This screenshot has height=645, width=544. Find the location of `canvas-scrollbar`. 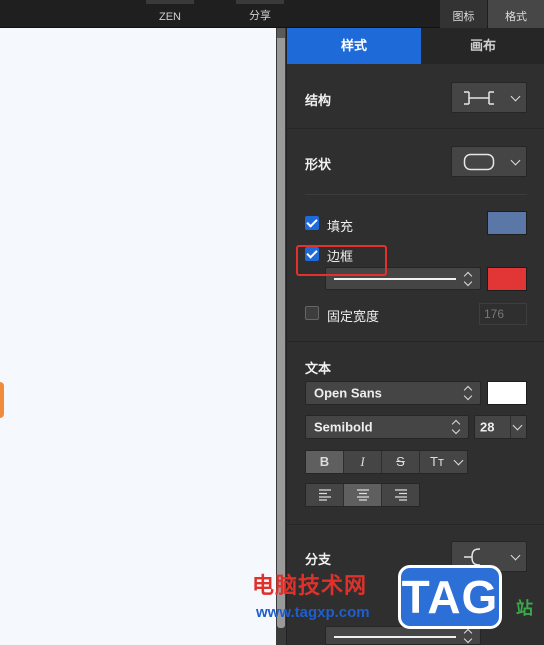

canvas-scrollbar is located at coordinates (281, 336).